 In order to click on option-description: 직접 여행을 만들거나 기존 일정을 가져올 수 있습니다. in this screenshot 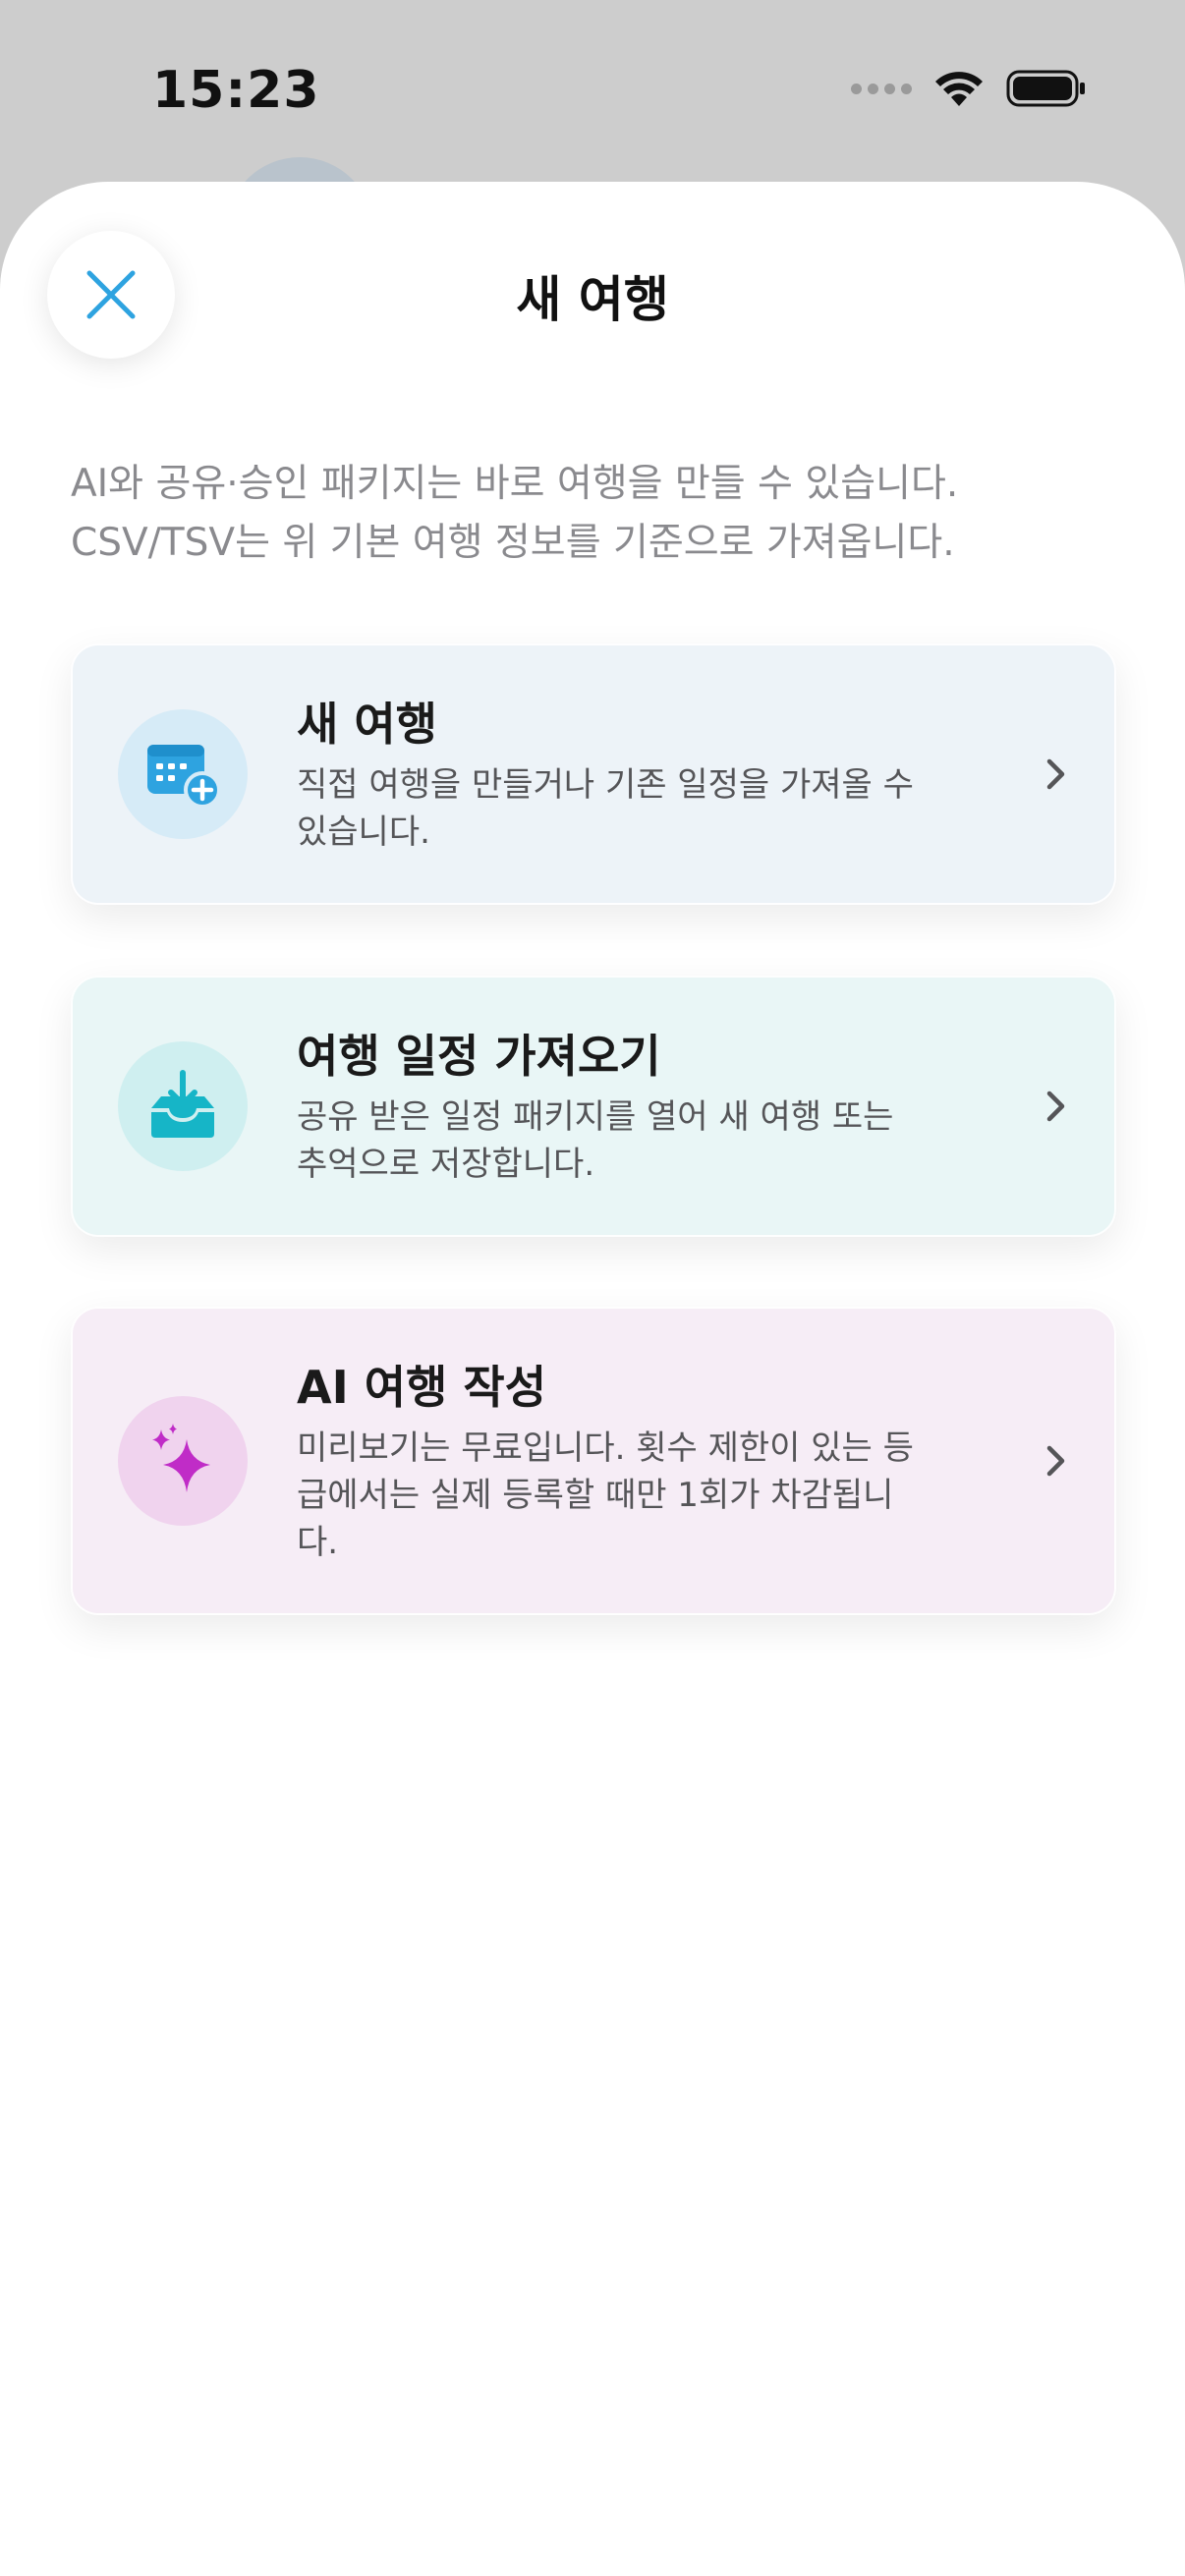, I will do `click(606, 808)`.